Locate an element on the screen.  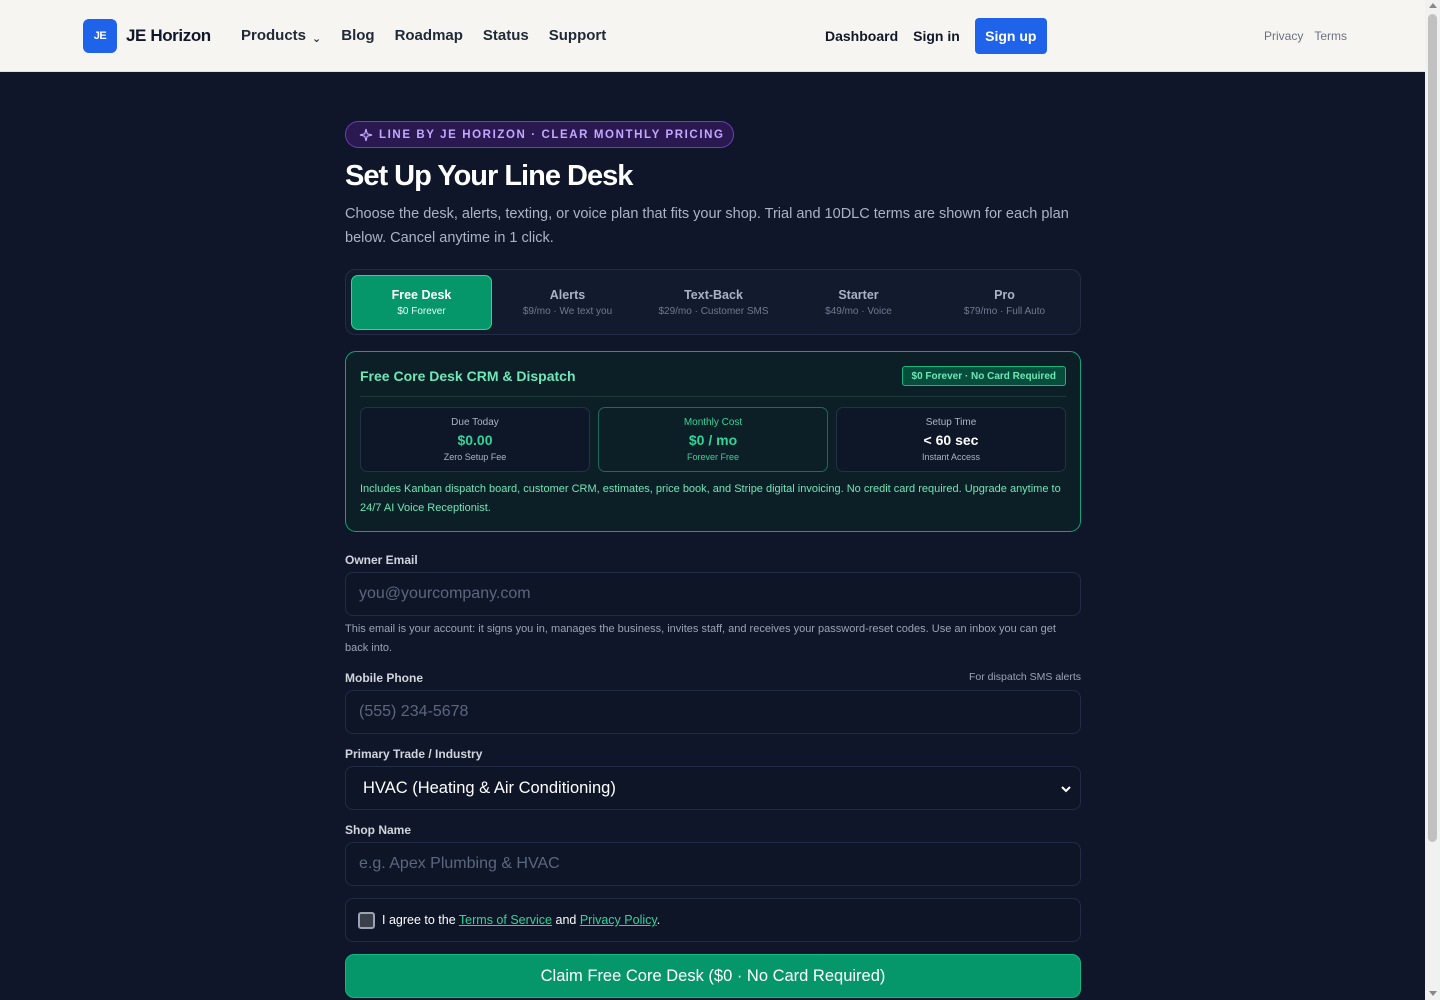
shop-name-field: e.g. Apex Plumbing & HVAC is located at coordinates (713, 864).